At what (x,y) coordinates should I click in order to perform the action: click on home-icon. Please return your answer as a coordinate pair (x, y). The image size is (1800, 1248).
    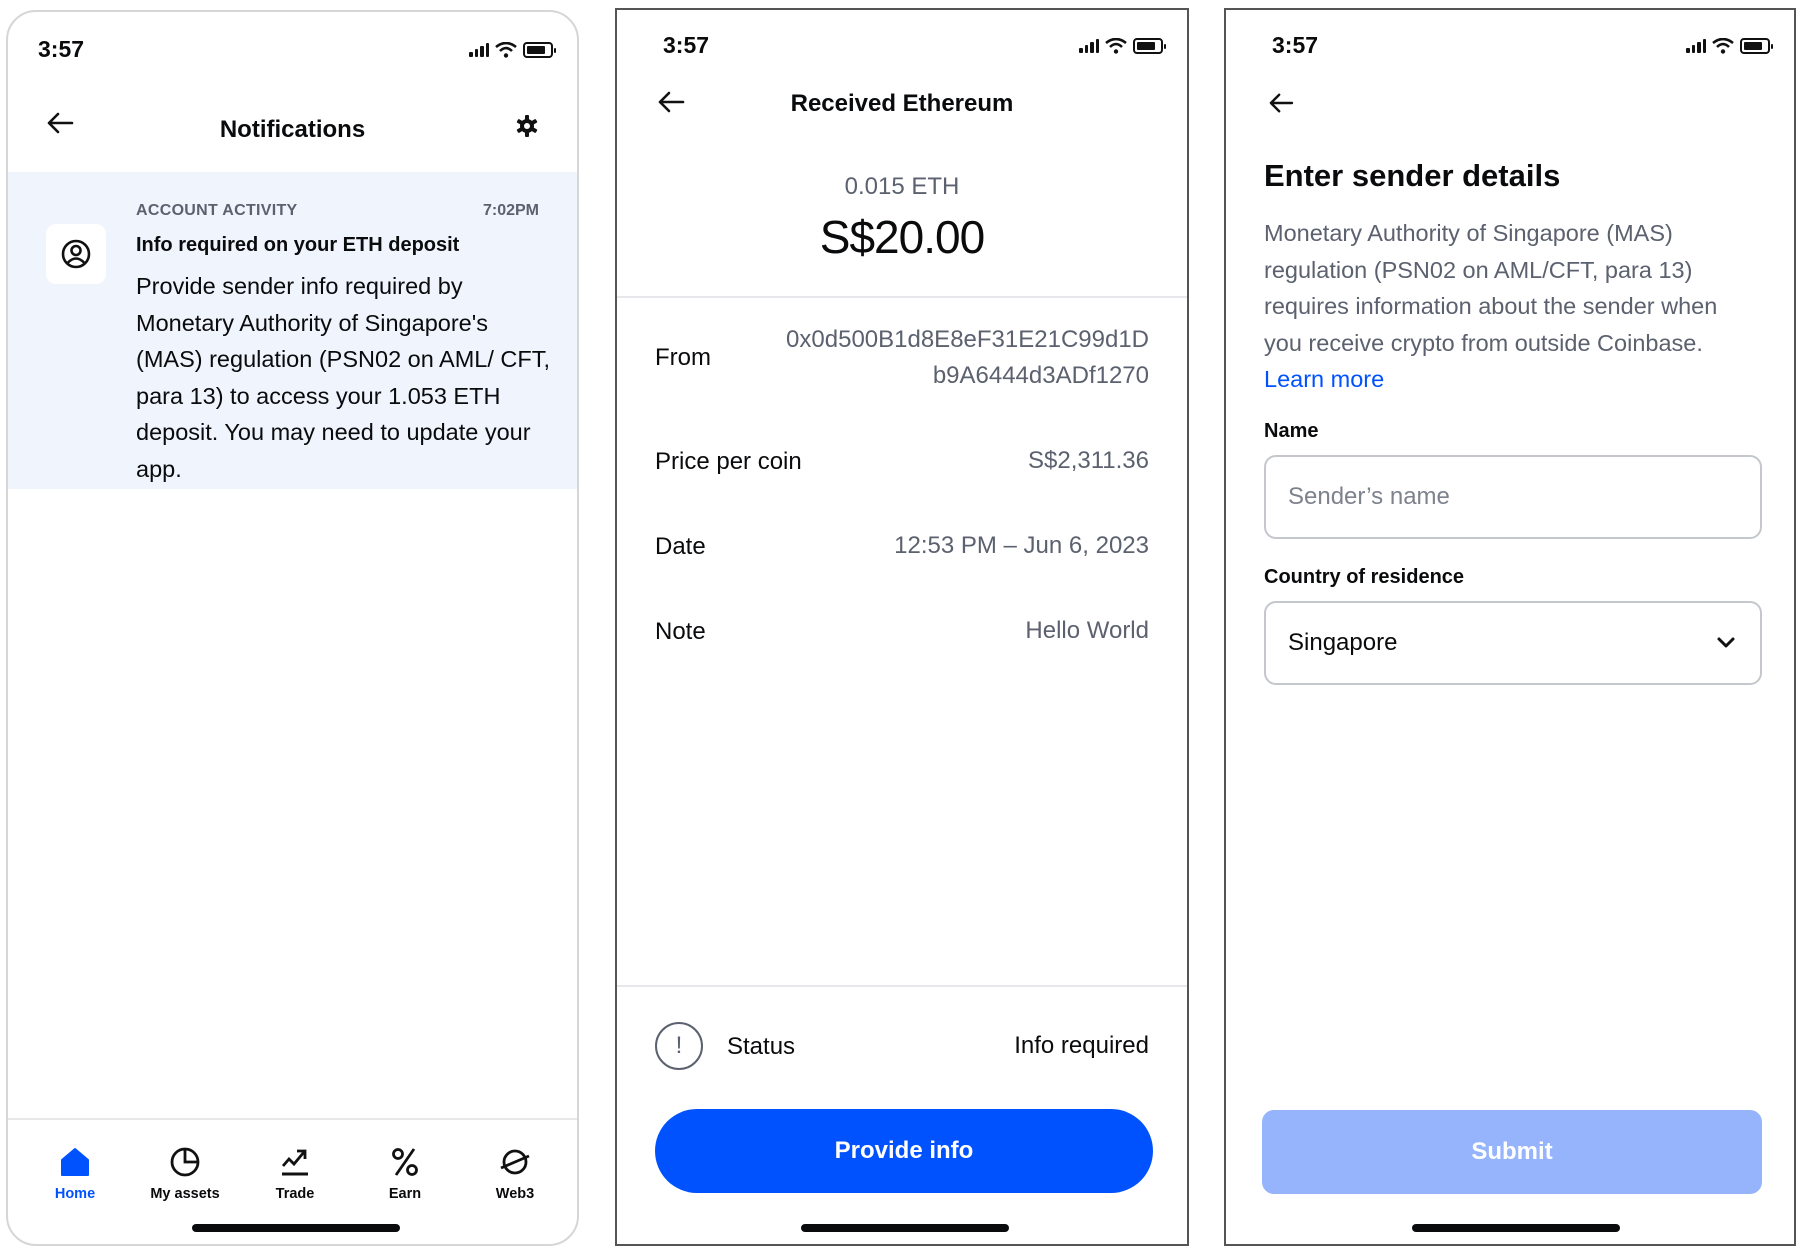
    Looking at the image, I should click on (75, 1162).